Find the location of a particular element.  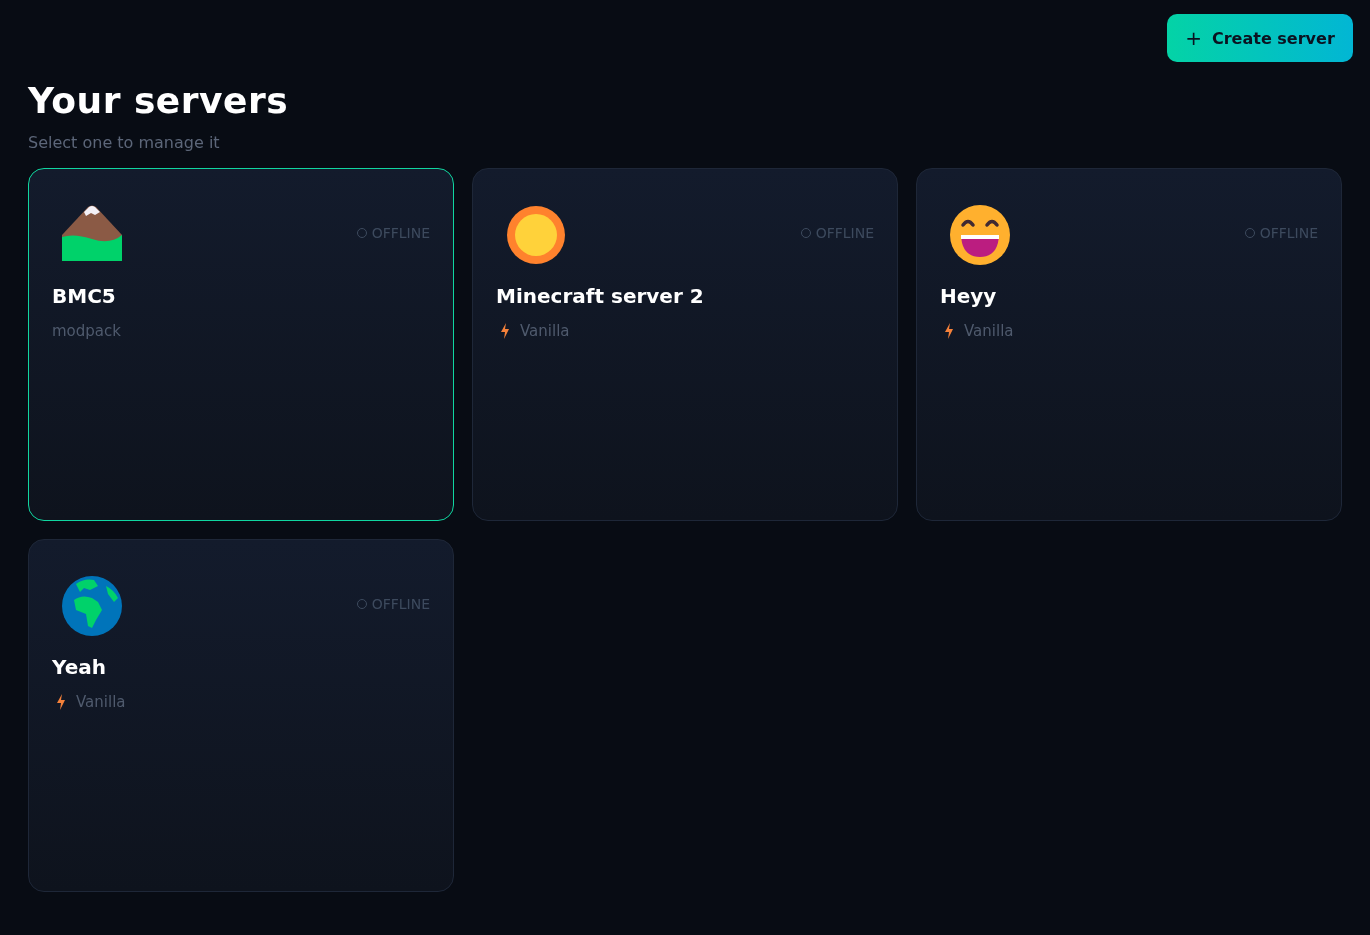

server-type: modpack is located at coordinates (86, 331).